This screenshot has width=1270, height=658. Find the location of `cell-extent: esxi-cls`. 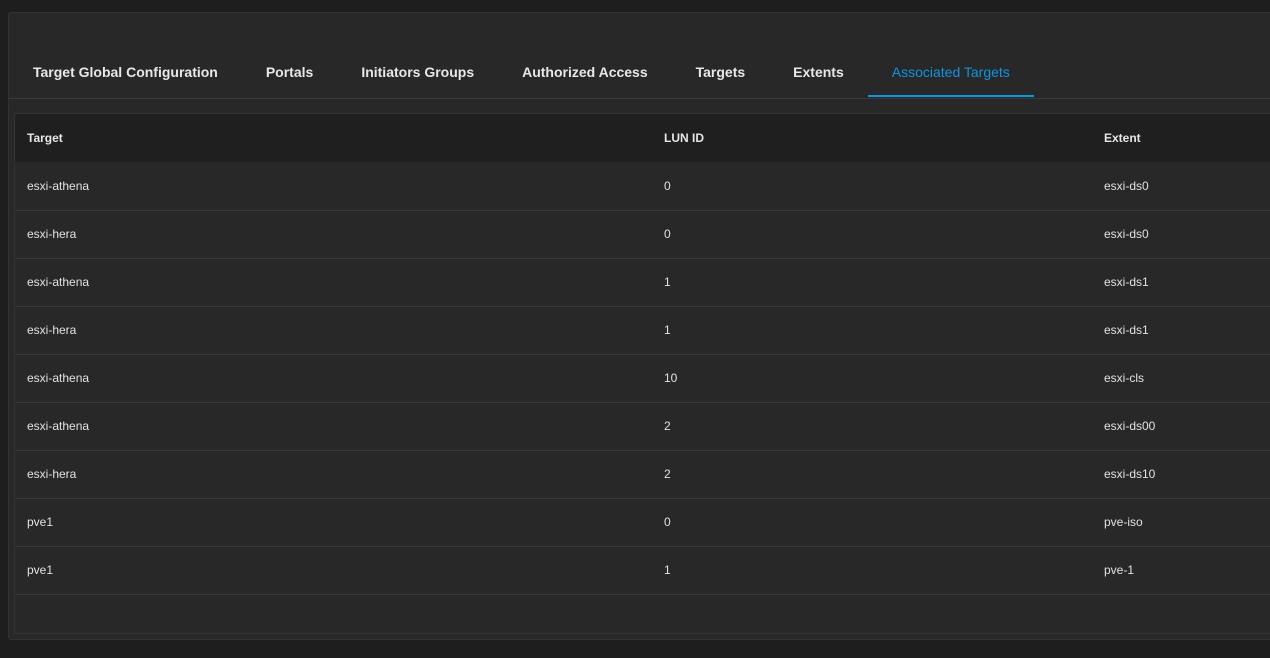

cell-extent: esxi-cls is located at coordinates (1124, 378).